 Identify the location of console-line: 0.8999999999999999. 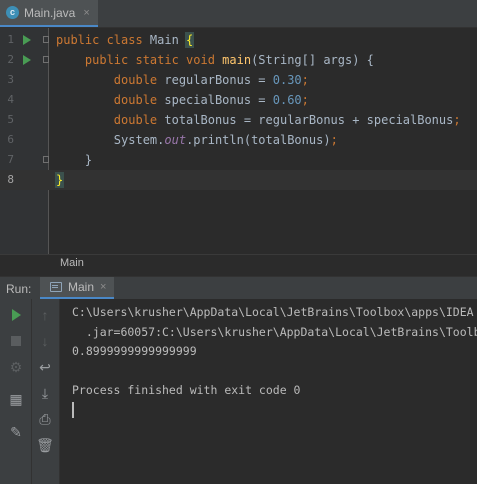
(134, 351).